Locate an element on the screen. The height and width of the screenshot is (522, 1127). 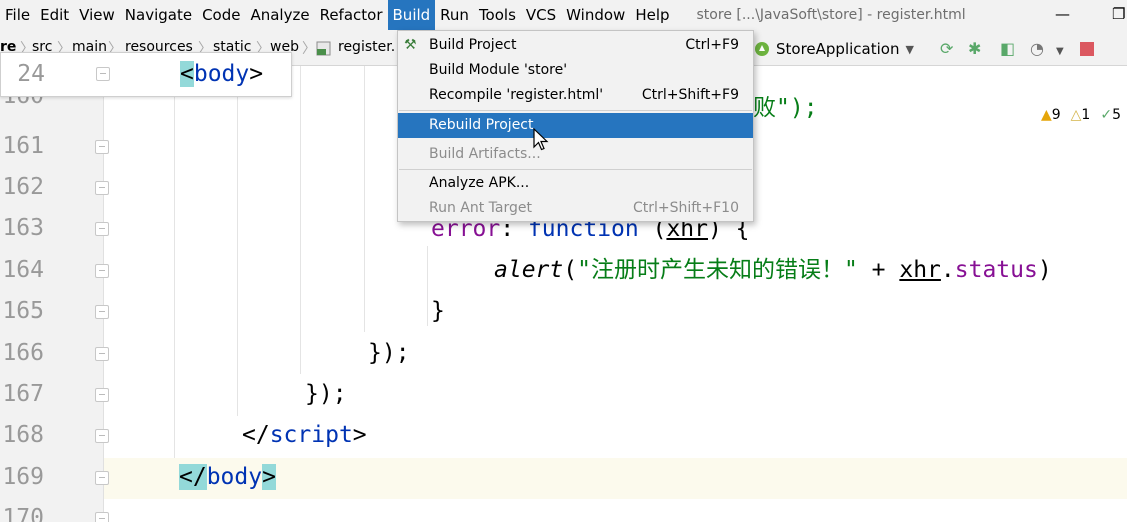
breadcrumb-file: register. is located at coordinates (366, 47).